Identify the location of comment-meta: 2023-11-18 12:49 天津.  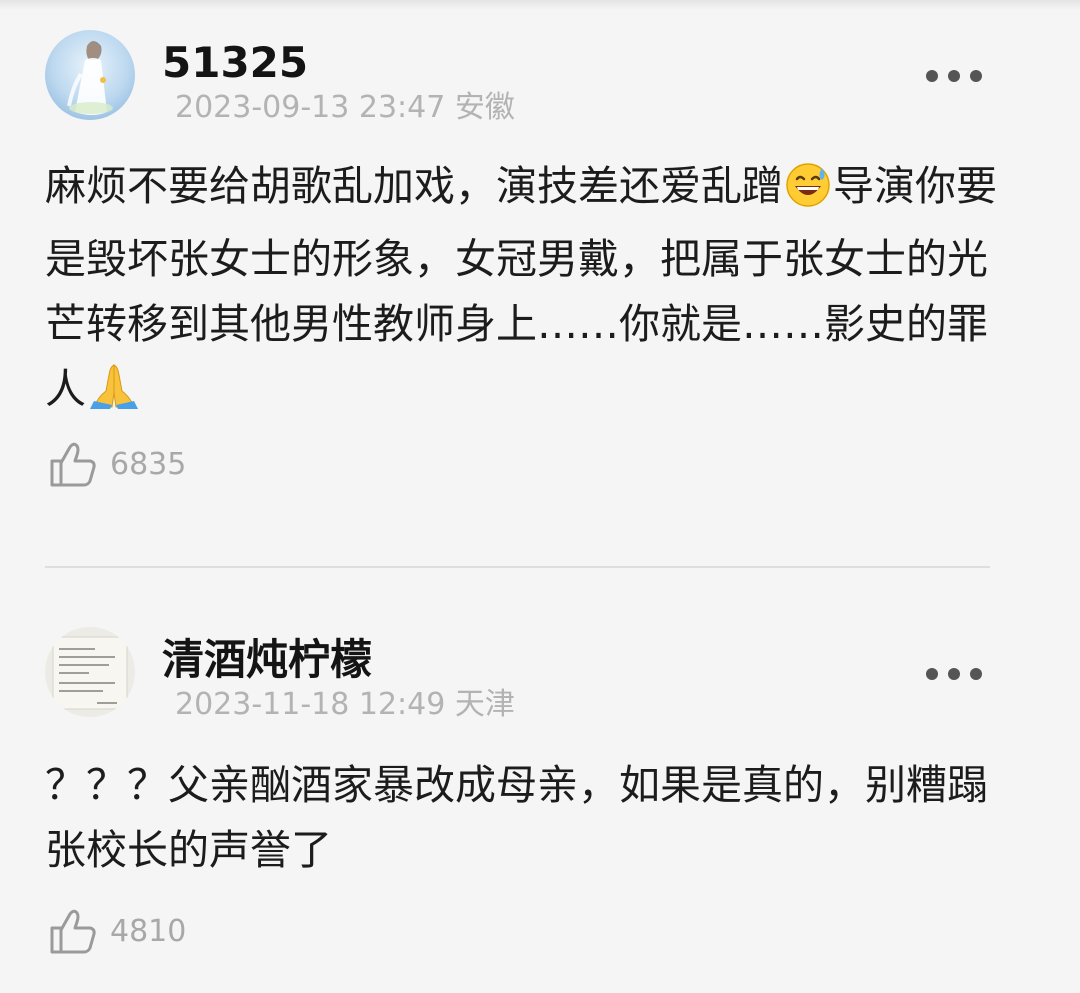
(345, 705).